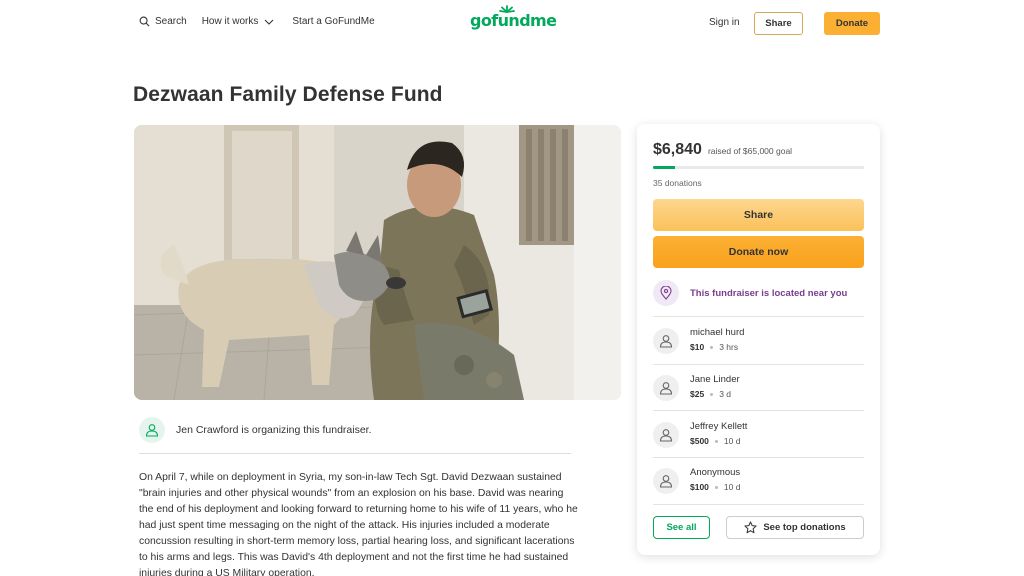 This screenshot has width=1024, height=576. I want to click on amount-row: $6,840 raised of $65,000 goal, so click(722, 150).